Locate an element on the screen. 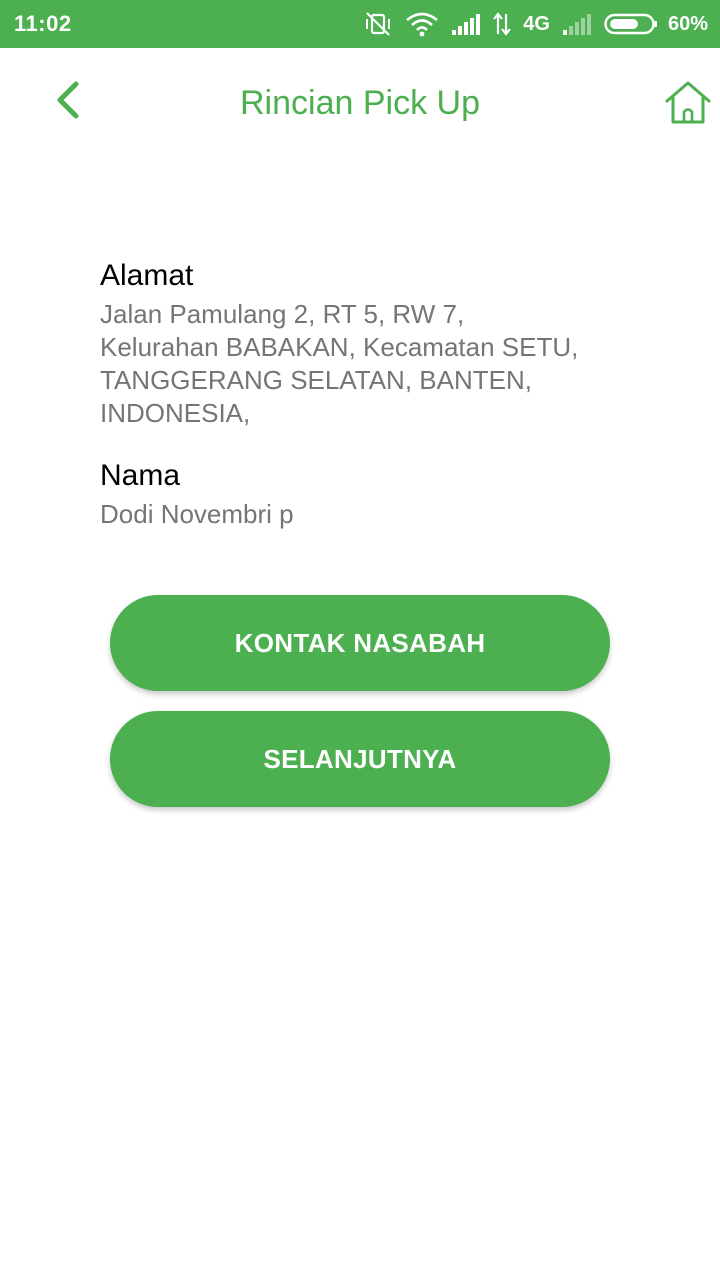  home-icon is located at coordinates (688, 105).